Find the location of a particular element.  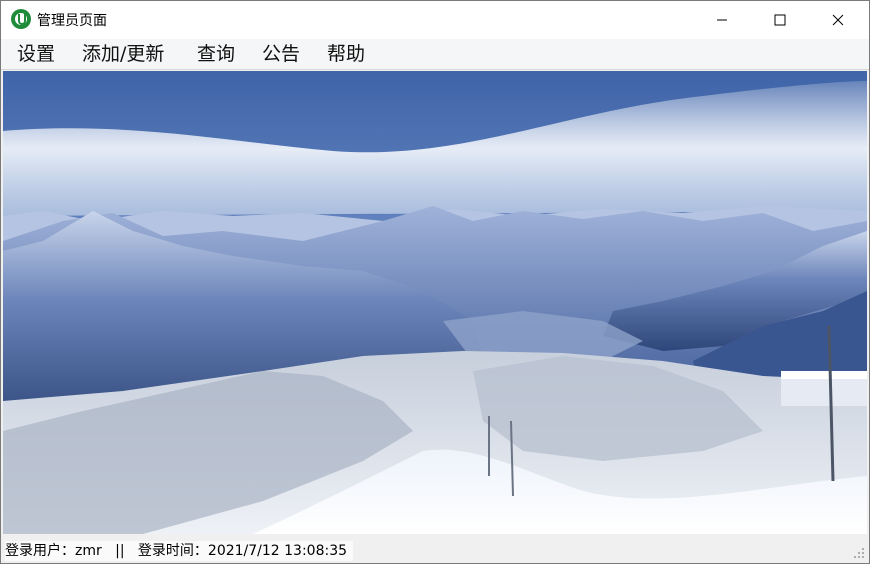

menu-bar: 设置 添加/更新 查询 公告 帮助 is located at coordinates (435, 54).